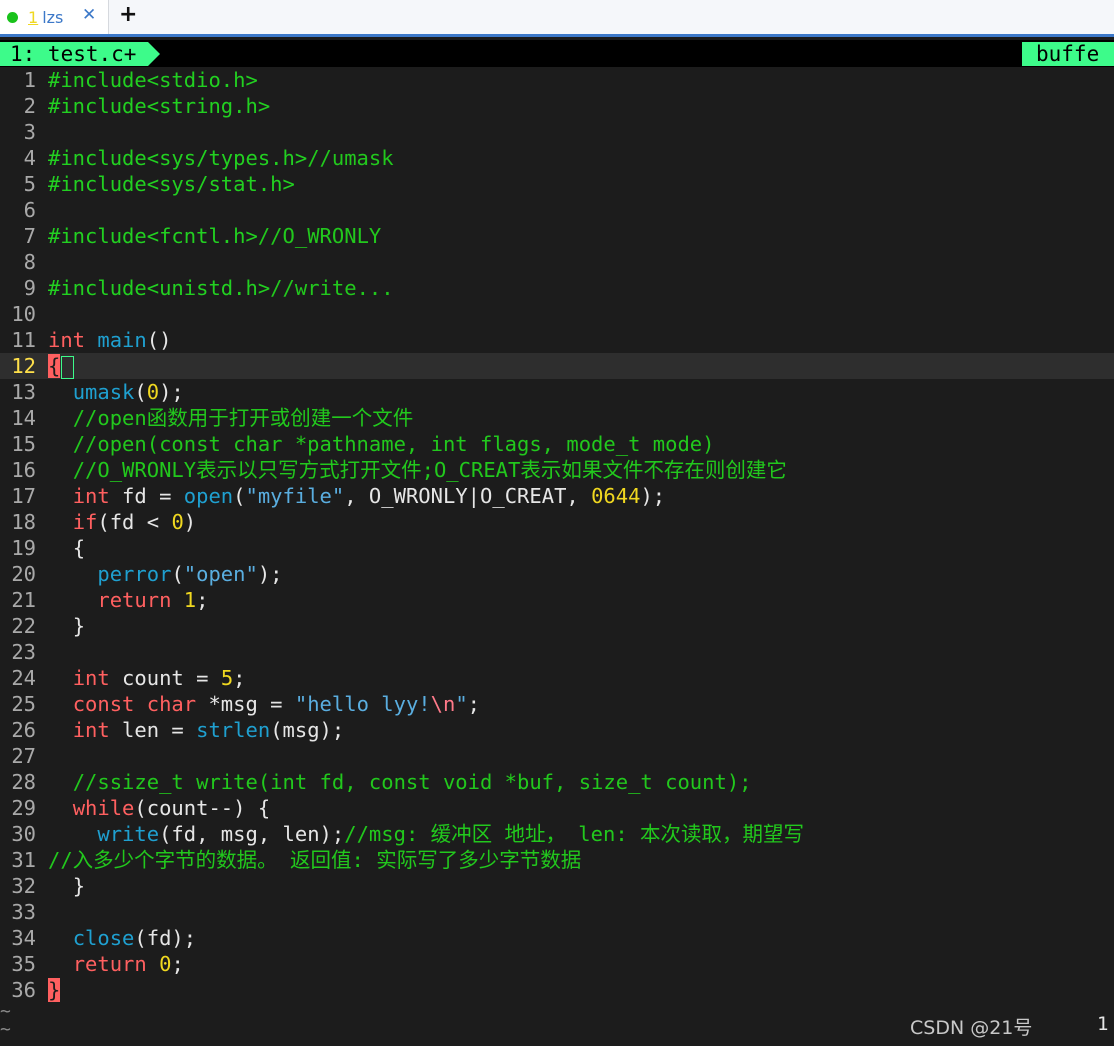  Describe the element at coordinates (557, 522) in the screenshot. I see `code-line: 18 if(fd < 0)` at that location.